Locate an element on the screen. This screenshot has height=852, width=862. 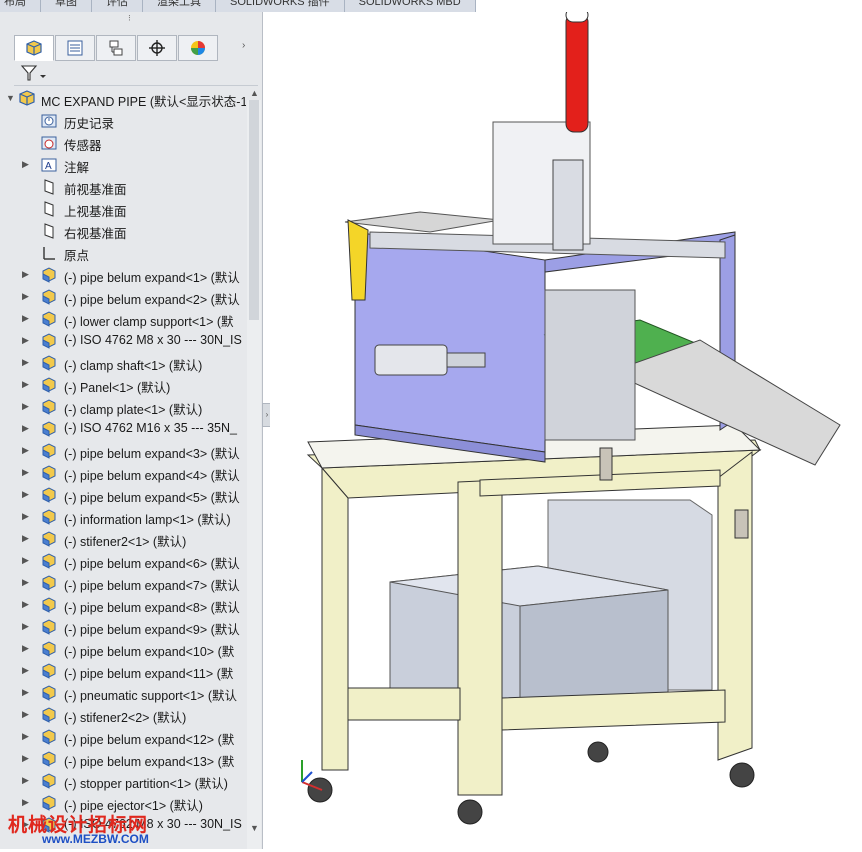
command-tab: 布局 is located at coordinates (20, 6).